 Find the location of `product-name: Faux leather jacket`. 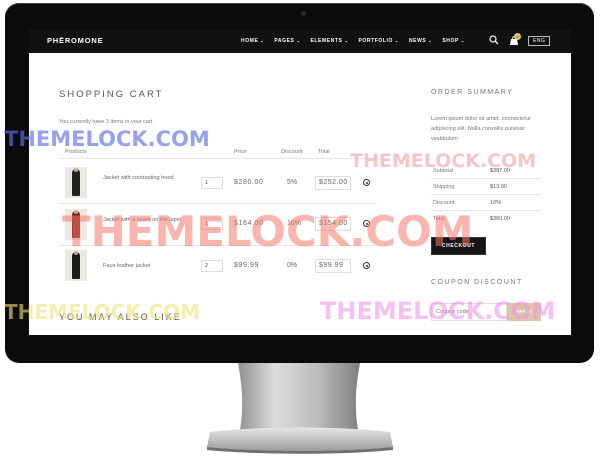

product-name: Faux leather jacket is located at coordinates (143, 266).